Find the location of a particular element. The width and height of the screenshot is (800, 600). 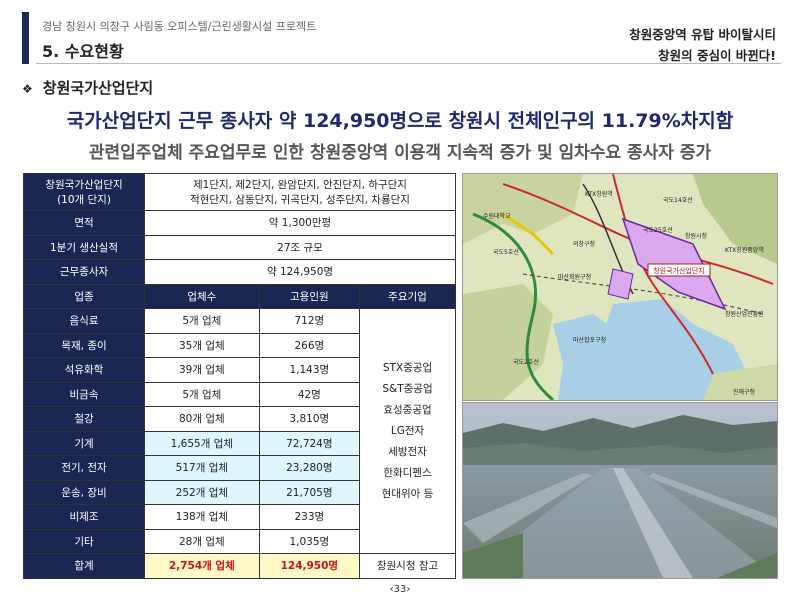

map-label: KTX창원역 is located at coordinates (599, 194).